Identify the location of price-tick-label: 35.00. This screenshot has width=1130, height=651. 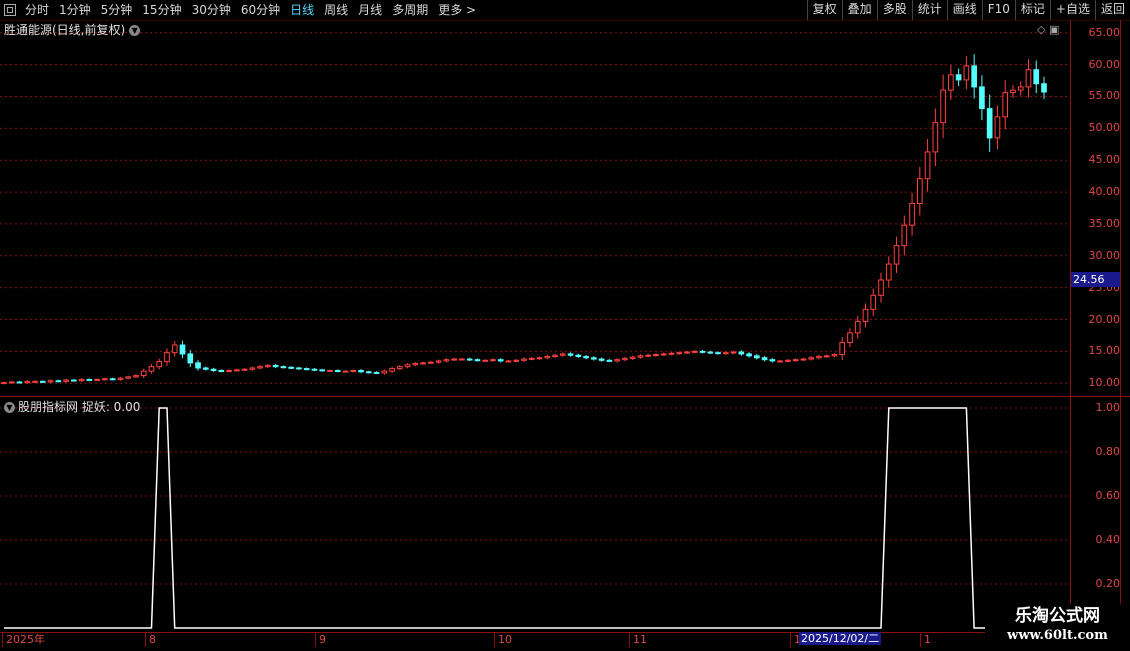
(1104, 223).